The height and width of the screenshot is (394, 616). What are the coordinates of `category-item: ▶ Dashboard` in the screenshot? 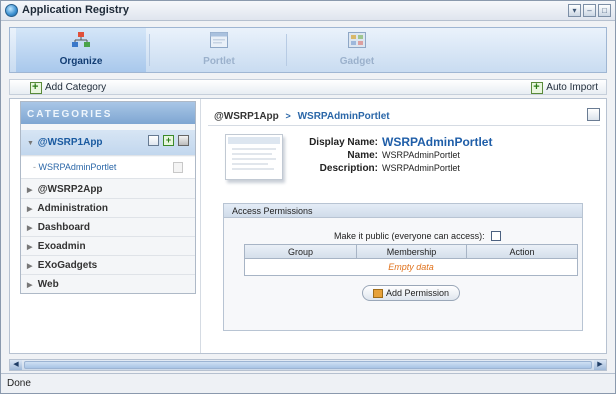 It's located at (108, 227).